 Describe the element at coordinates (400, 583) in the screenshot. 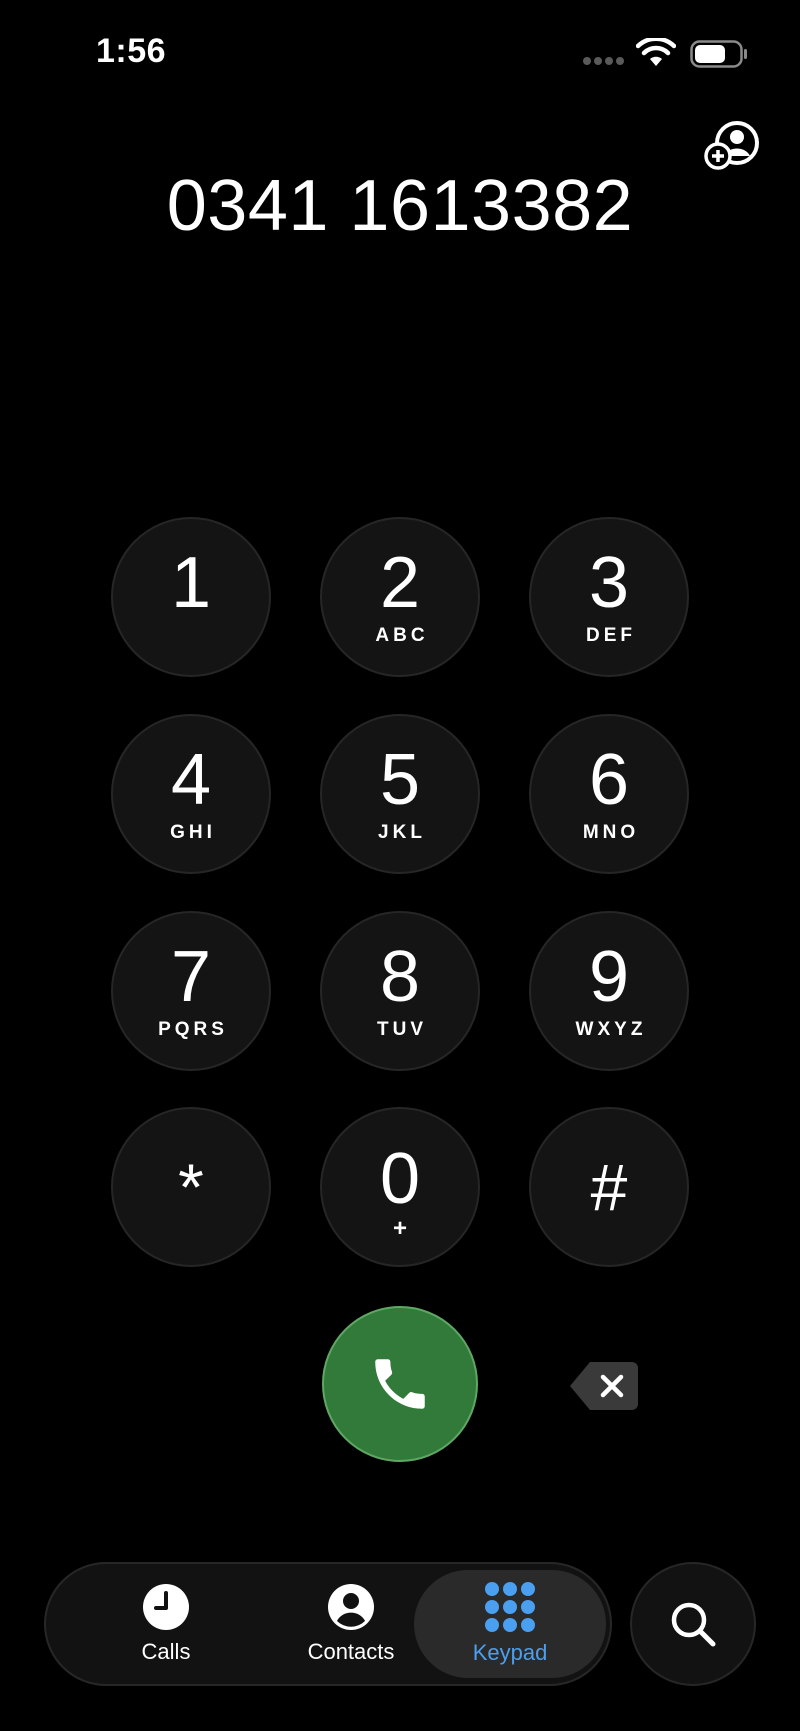

I see `key-digit: 2` at that location.